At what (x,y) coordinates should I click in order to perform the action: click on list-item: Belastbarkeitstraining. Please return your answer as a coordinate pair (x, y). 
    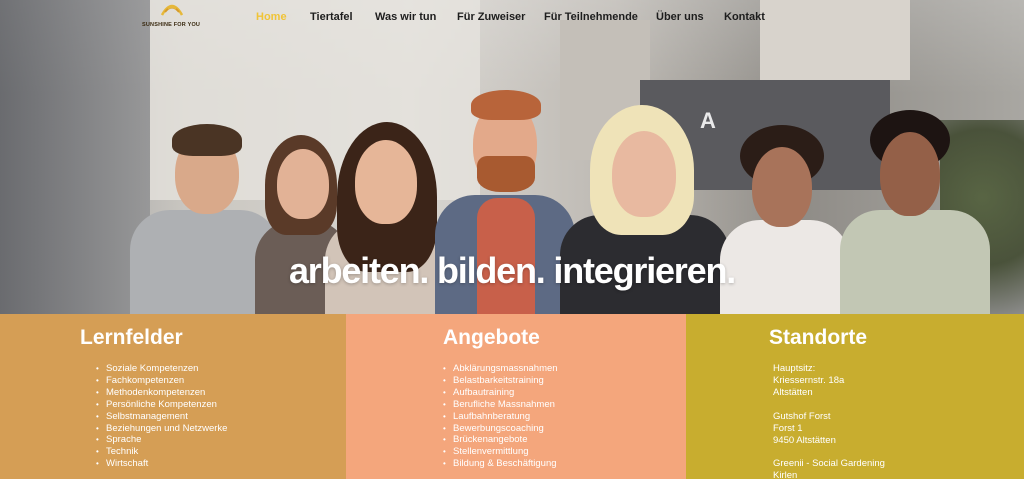
    Looking at the image, I should click on (500, 381).